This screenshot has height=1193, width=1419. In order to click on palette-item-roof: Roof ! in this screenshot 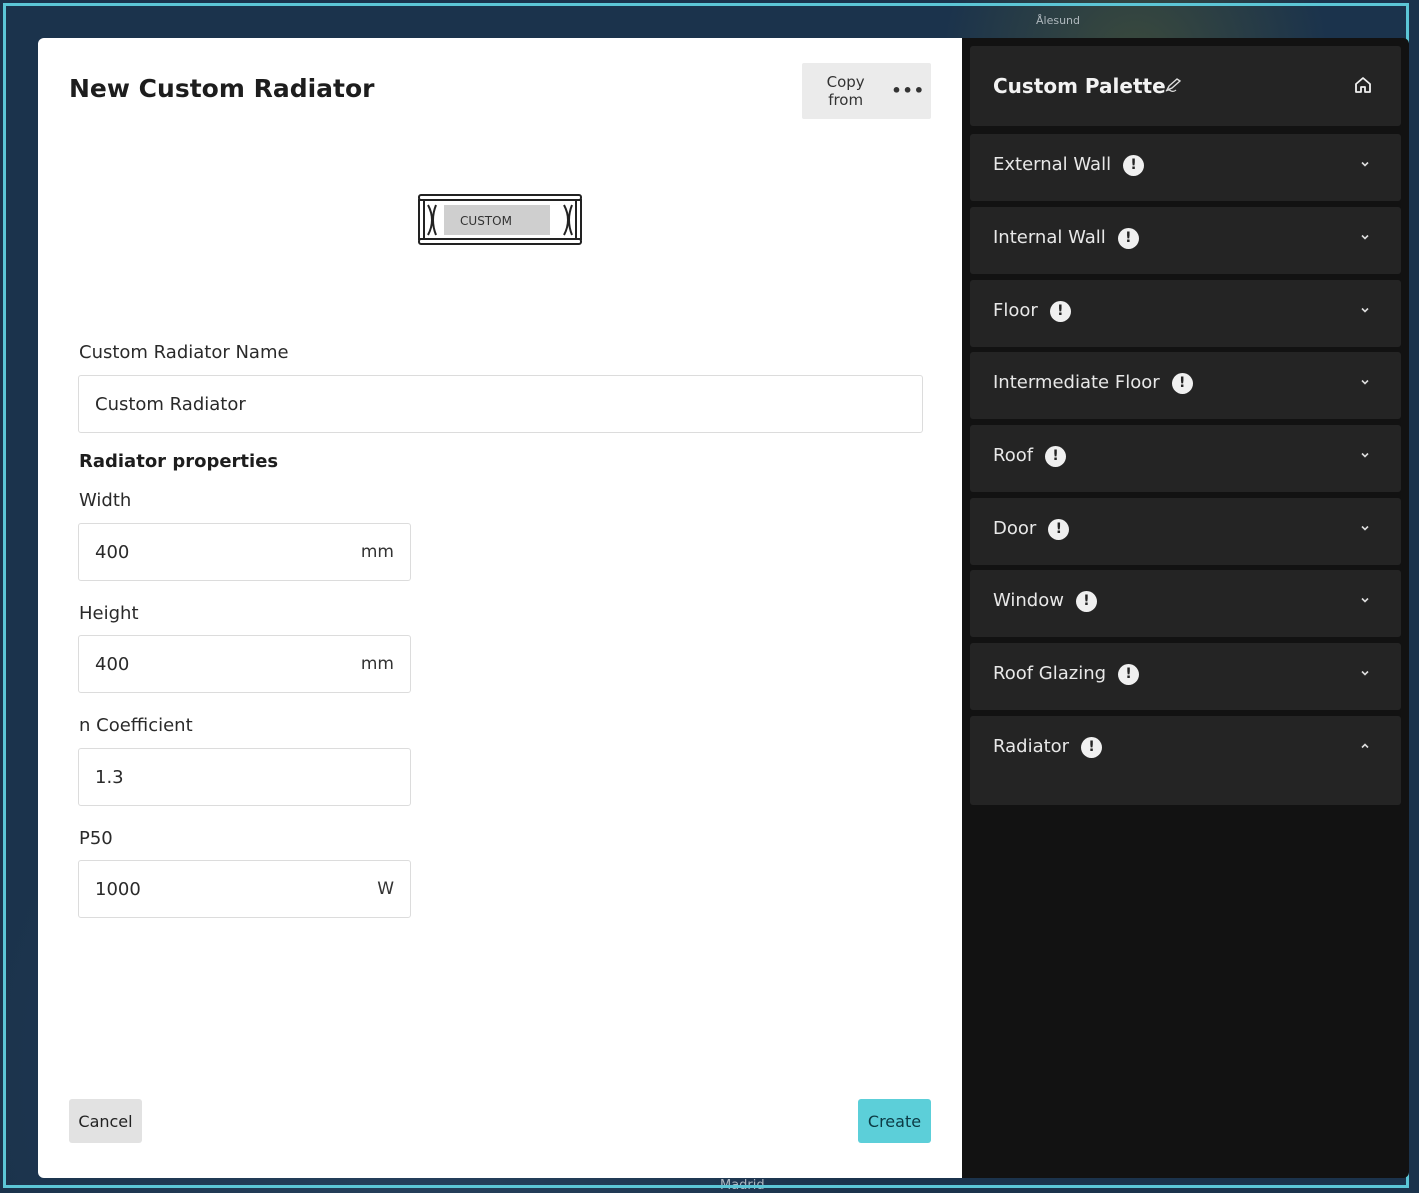, I will do `click(1185, 458)`.